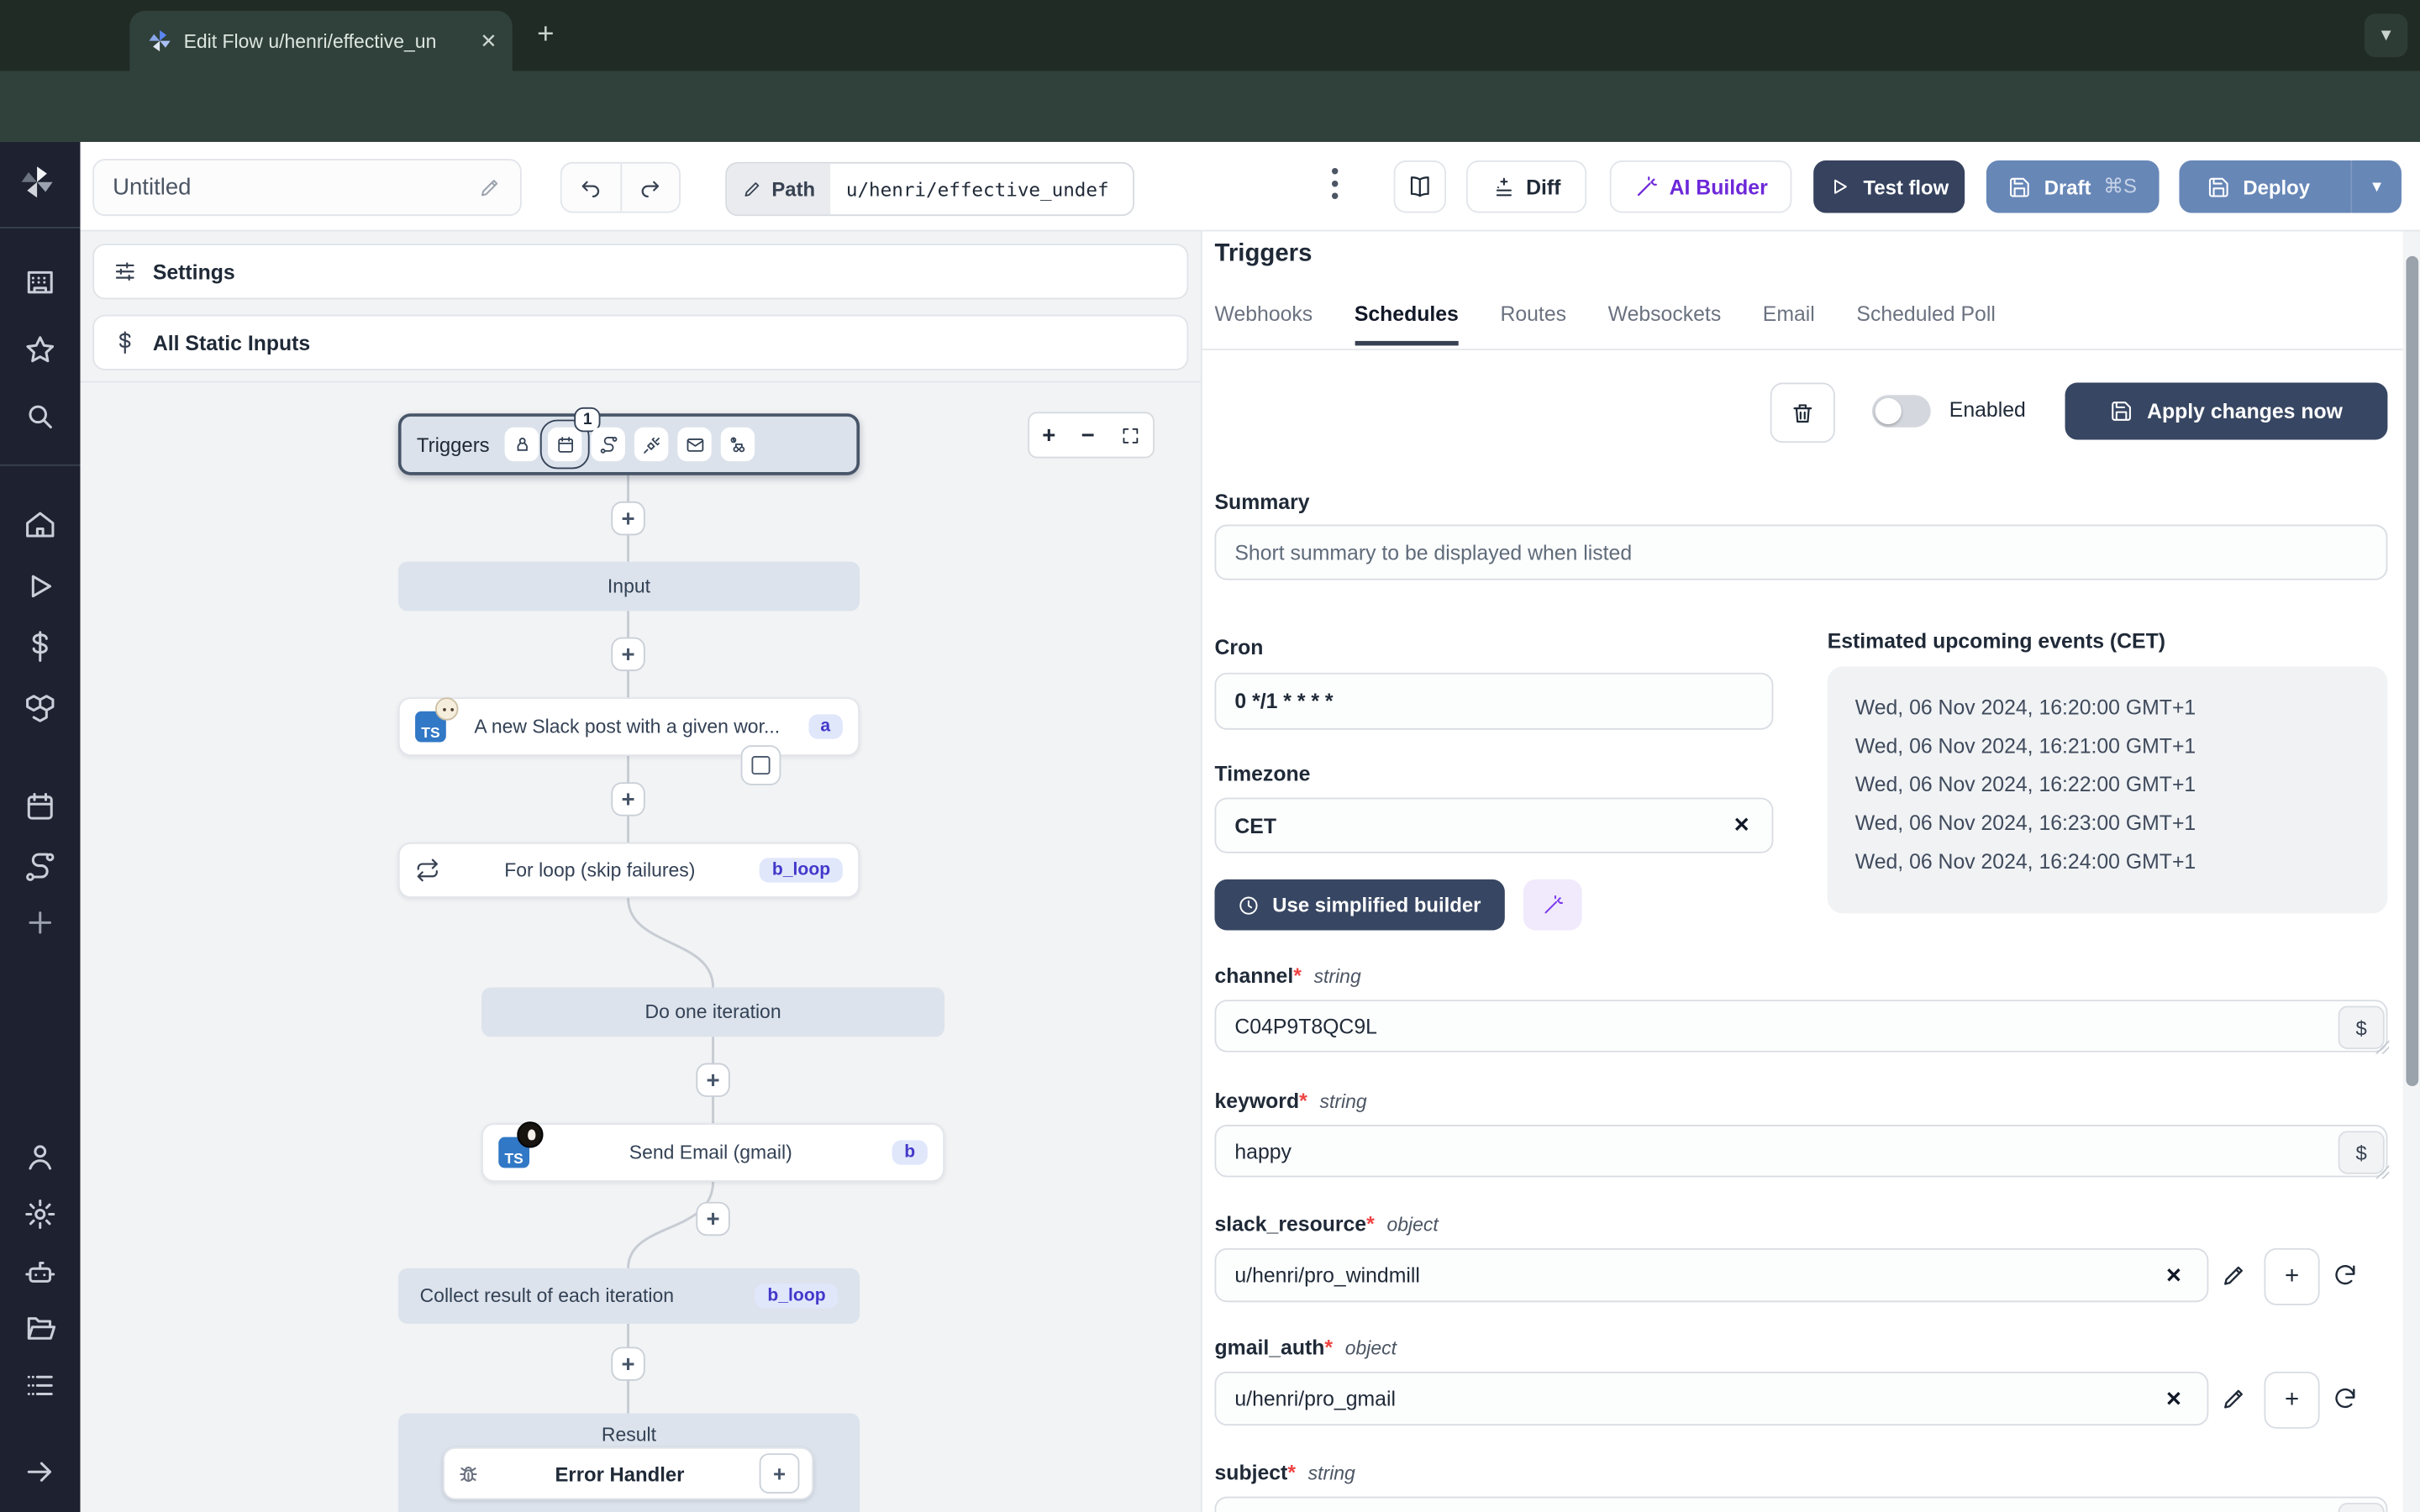 The width and height of the screenshot is (2420, 1512). Describe the element at coordinates (40, 806) in the screenshot. I see `schedules-calendar-icon` at that location.